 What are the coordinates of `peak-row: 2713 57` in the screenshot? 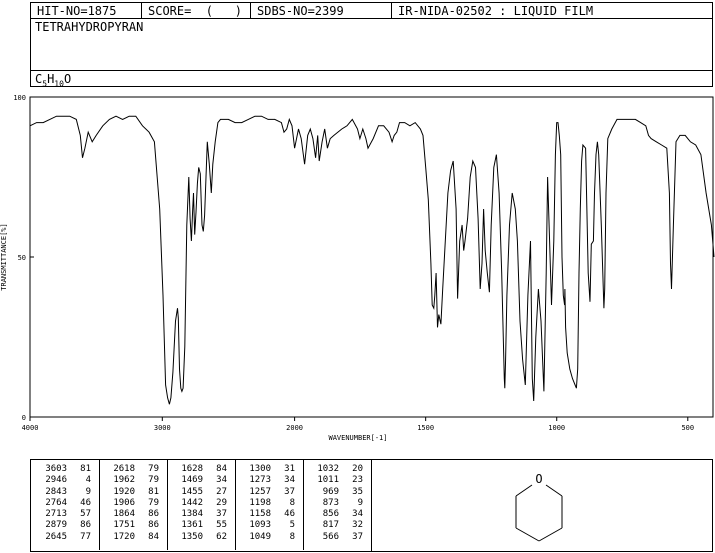 It's located at (64, 514).